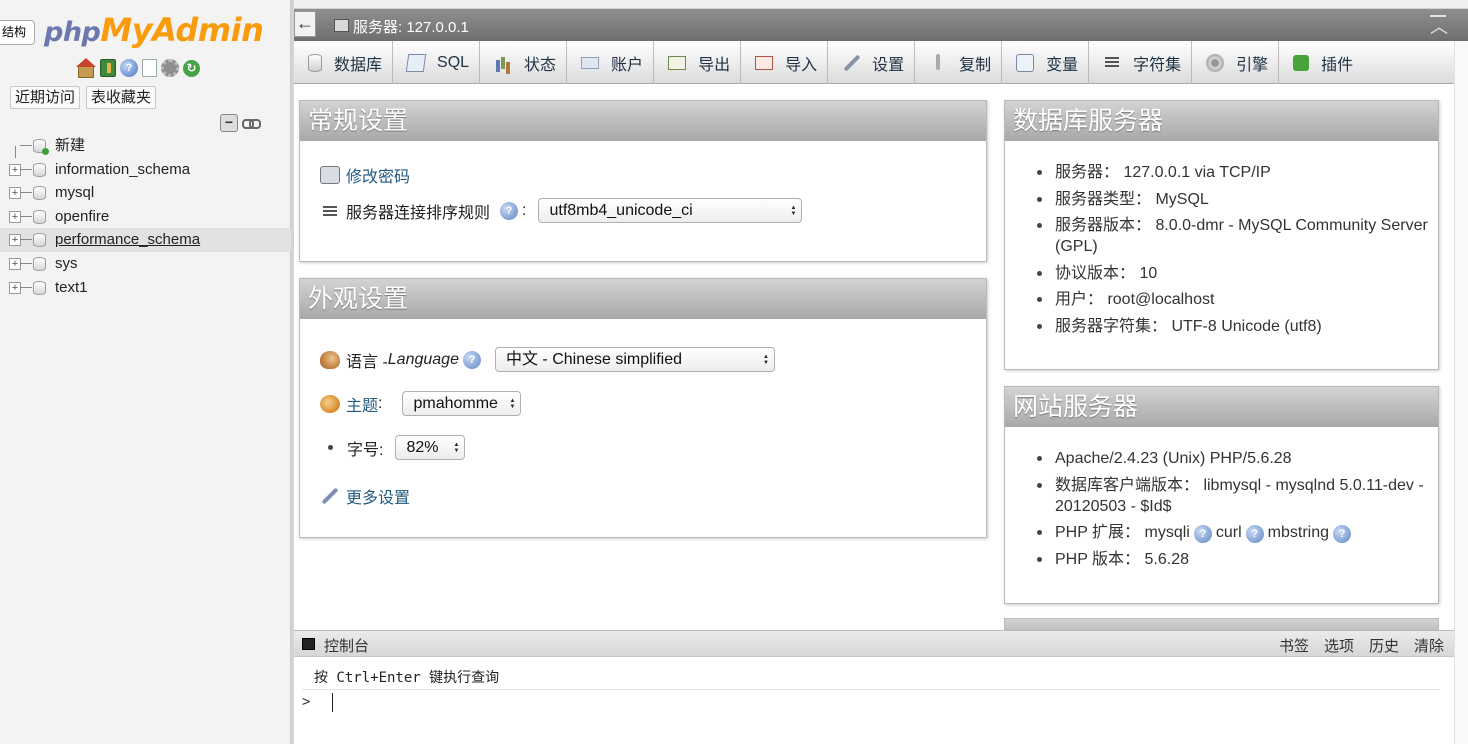  Describe the element at coordinates (1461, 392) in the screenshot. I see `scrollbar` at that location.